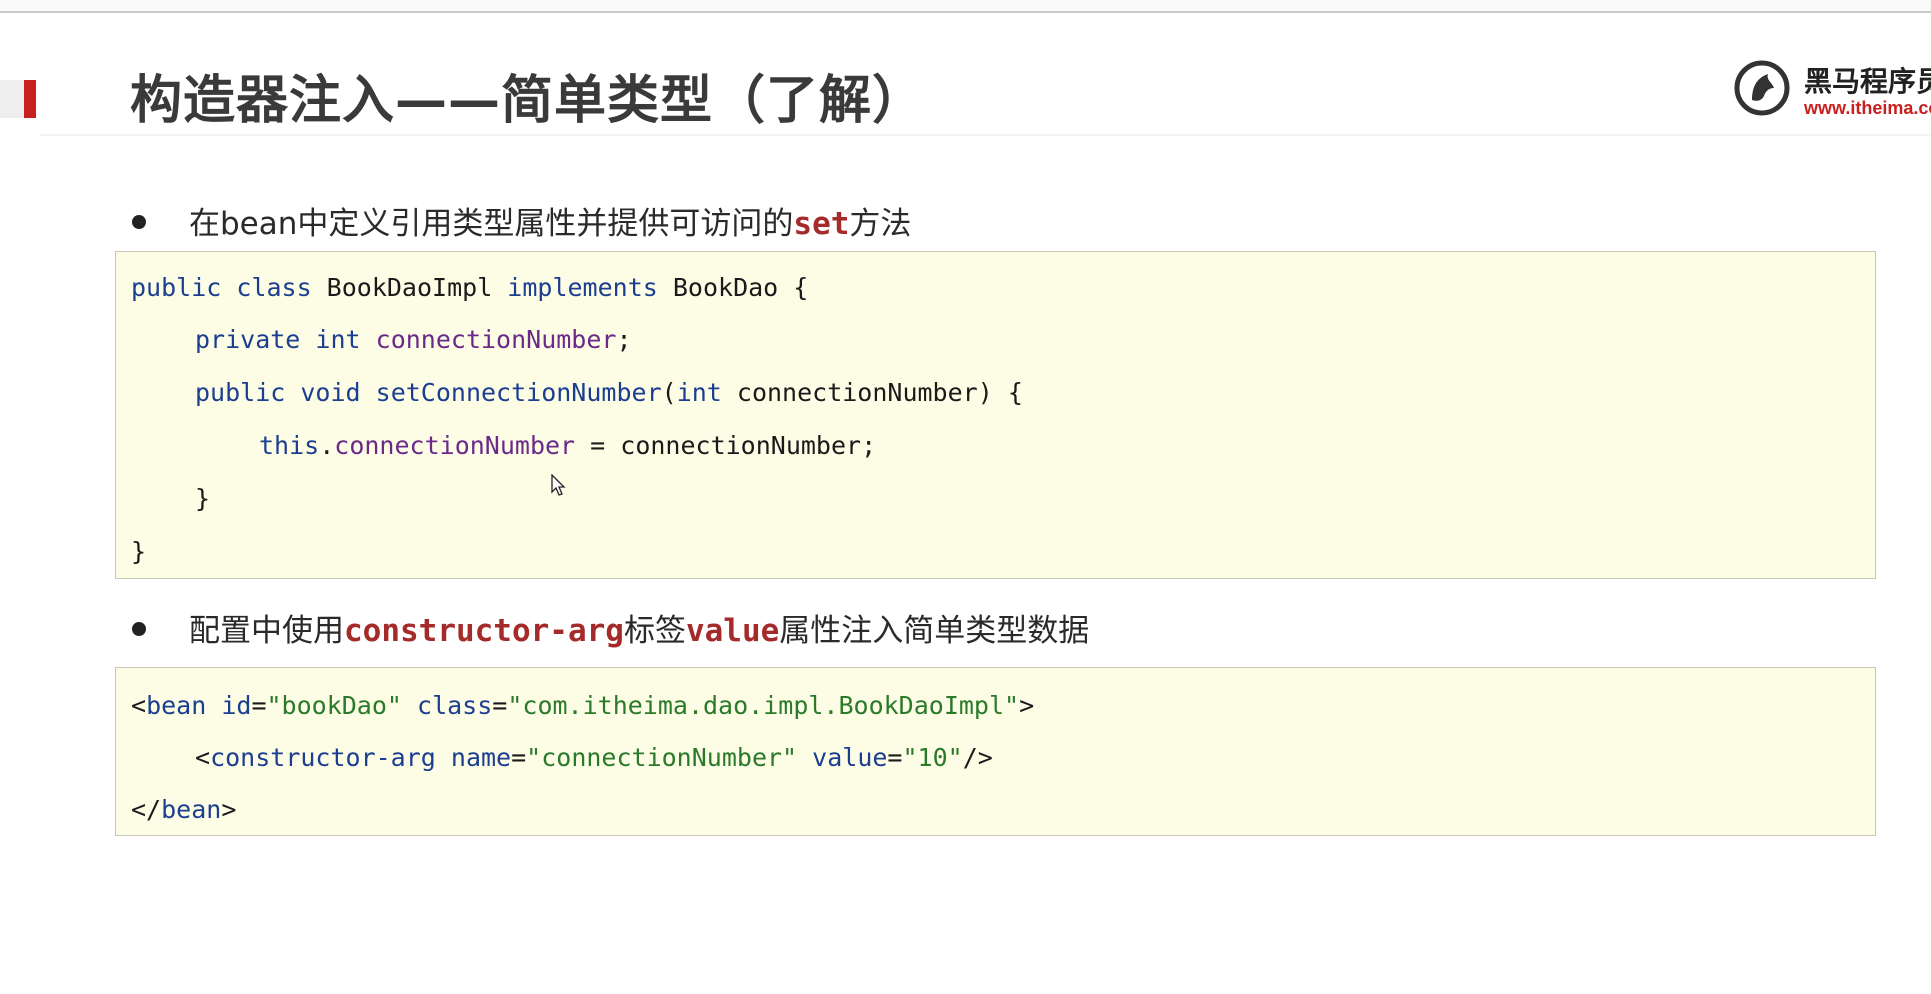 Image resolution: width=1931 pixels, height=994 pixels. What do you see at coordinates (934, 631) in the screenshot?
I see `bullet-text-suffix: 属性注入简单类型数据` at bounding box center [934, 631].